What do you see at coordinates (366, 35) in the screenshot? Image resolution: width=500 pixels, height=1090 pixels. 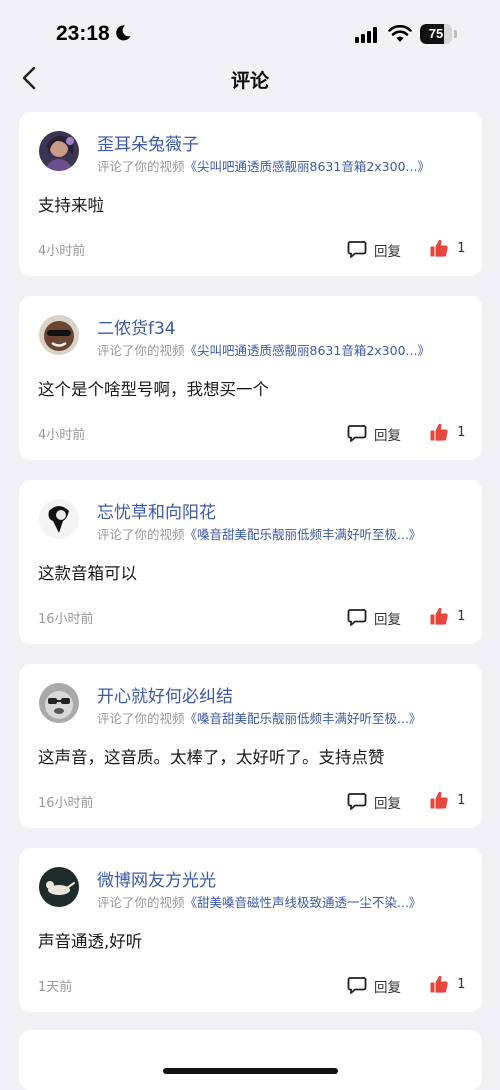 I see `signal-icon` at bounding box center [366, 35].